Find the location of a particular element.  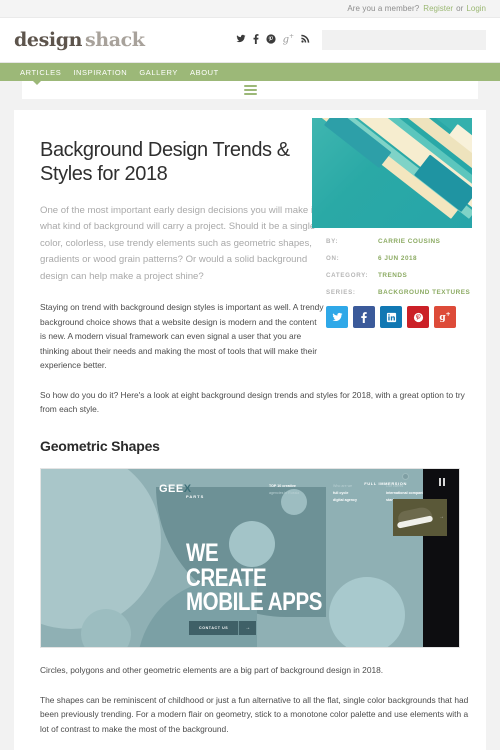

register-link: Register is located at coordinates (438, 8).